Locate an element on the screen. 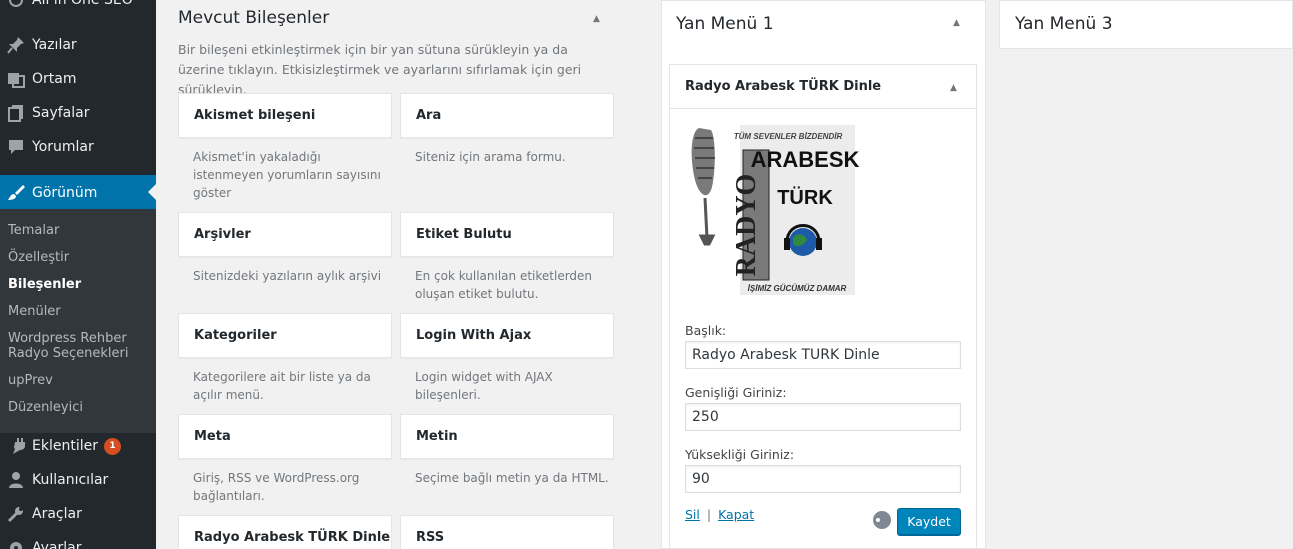 The height and width of the screenshot is (549, 1293). widget-rss: RSS is located at coordinates (507, 532).